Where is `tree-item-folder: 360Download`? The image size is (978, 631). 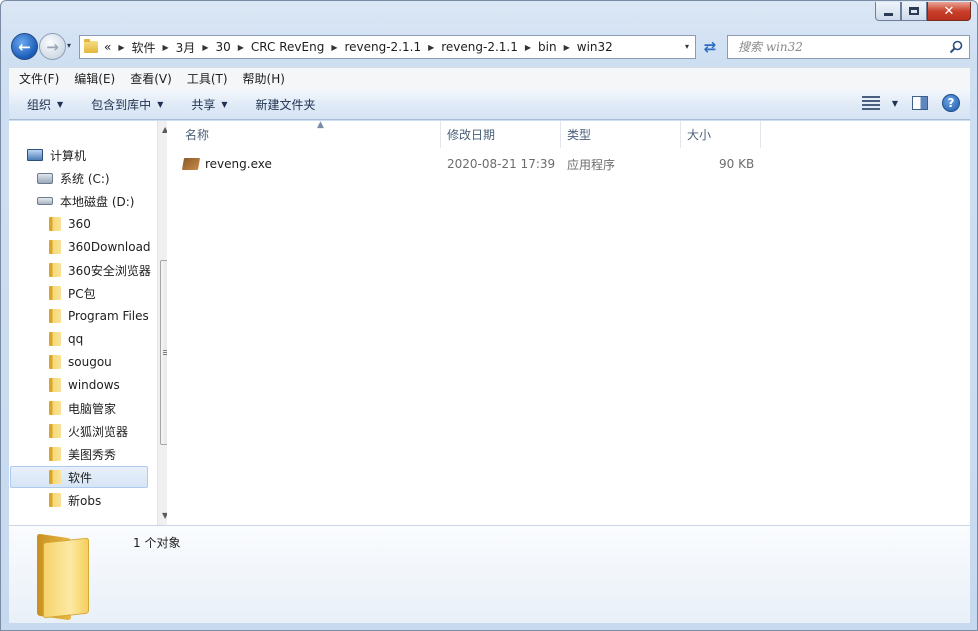 tree-item-folder: 360Download is located at coordinates (100, 247).